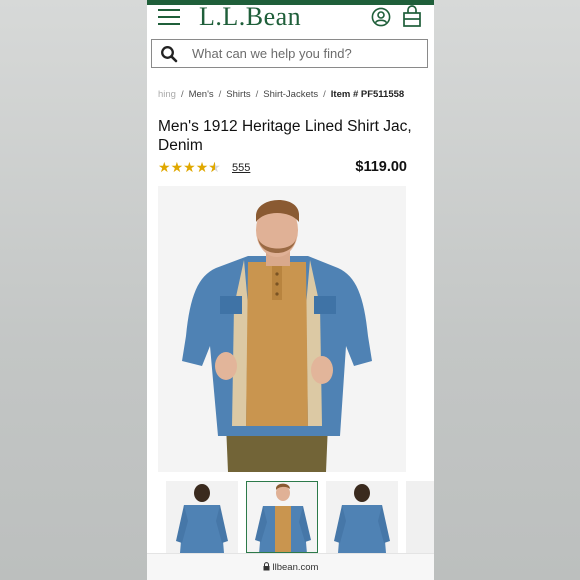 This screenshot has width=580, height=580. I want to click on browser-url-bar: llbean.com, so click(290, 566).